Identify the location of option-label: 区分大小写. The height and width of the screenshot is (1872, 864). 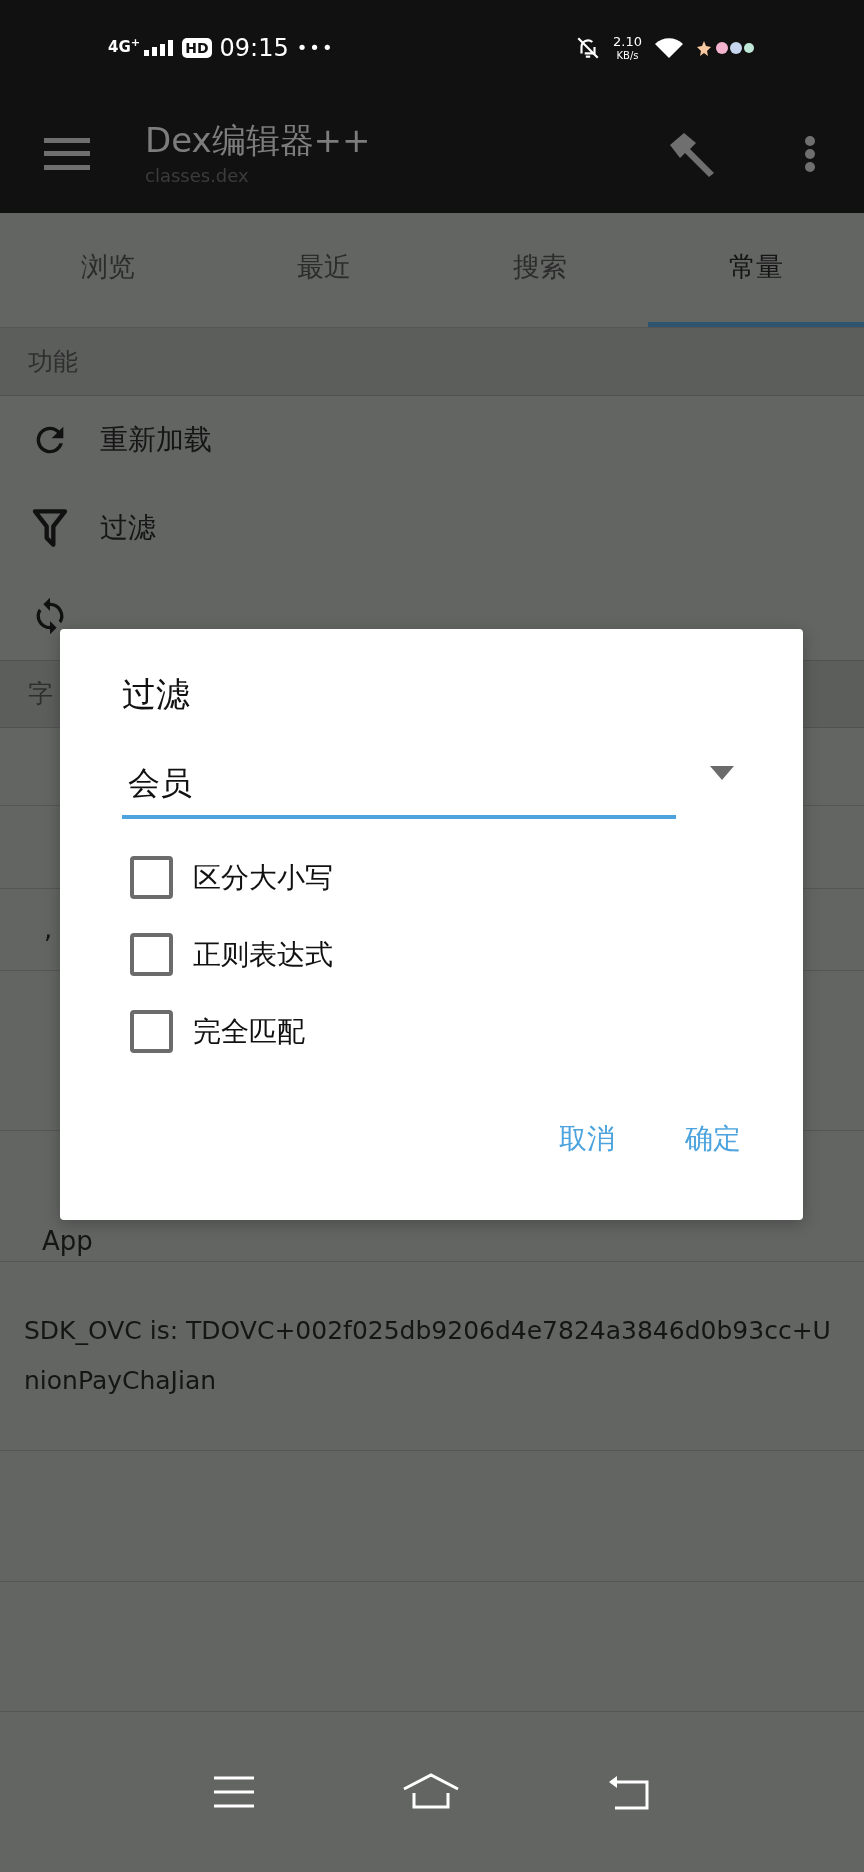
(263, 877).